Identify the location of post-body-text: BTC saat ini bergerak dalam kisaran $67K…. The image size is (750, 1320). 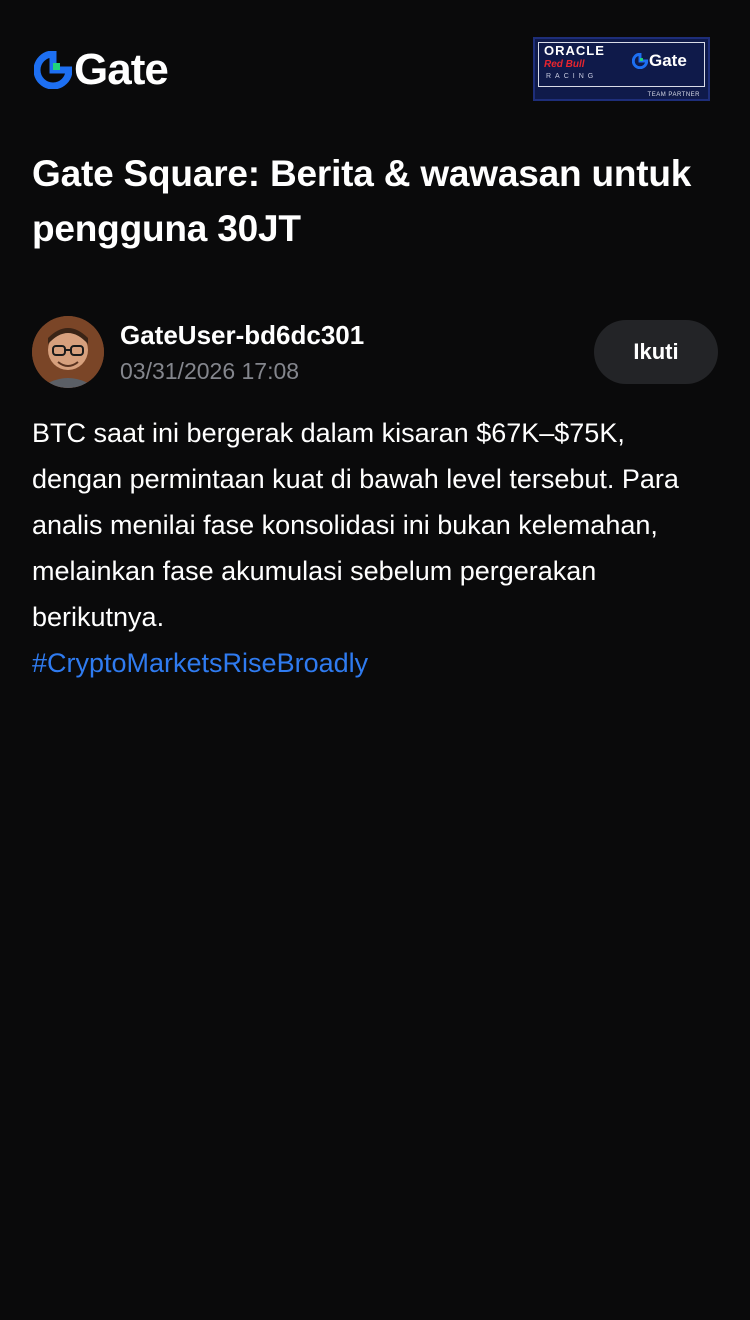
(355, 525).